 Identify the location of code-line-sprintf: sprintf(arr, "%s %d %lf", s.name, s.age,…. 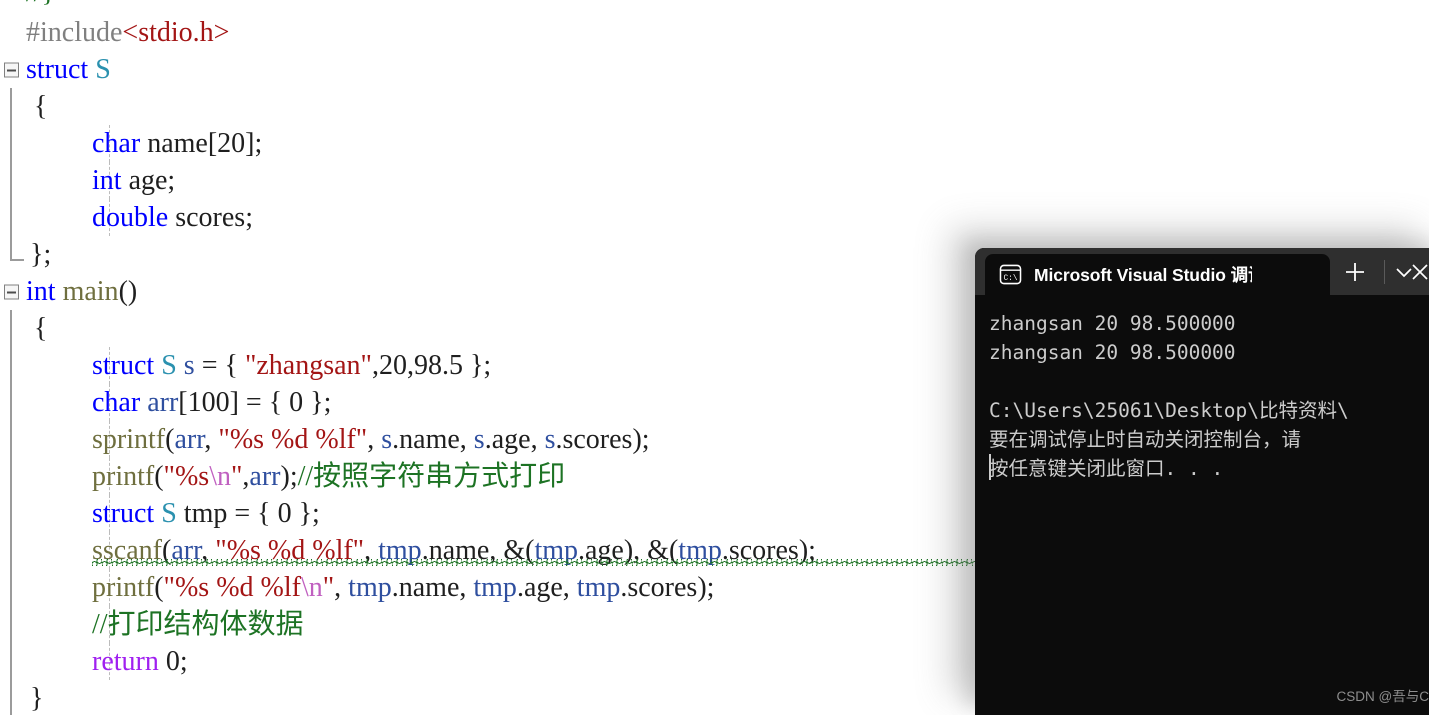
(325, 440).